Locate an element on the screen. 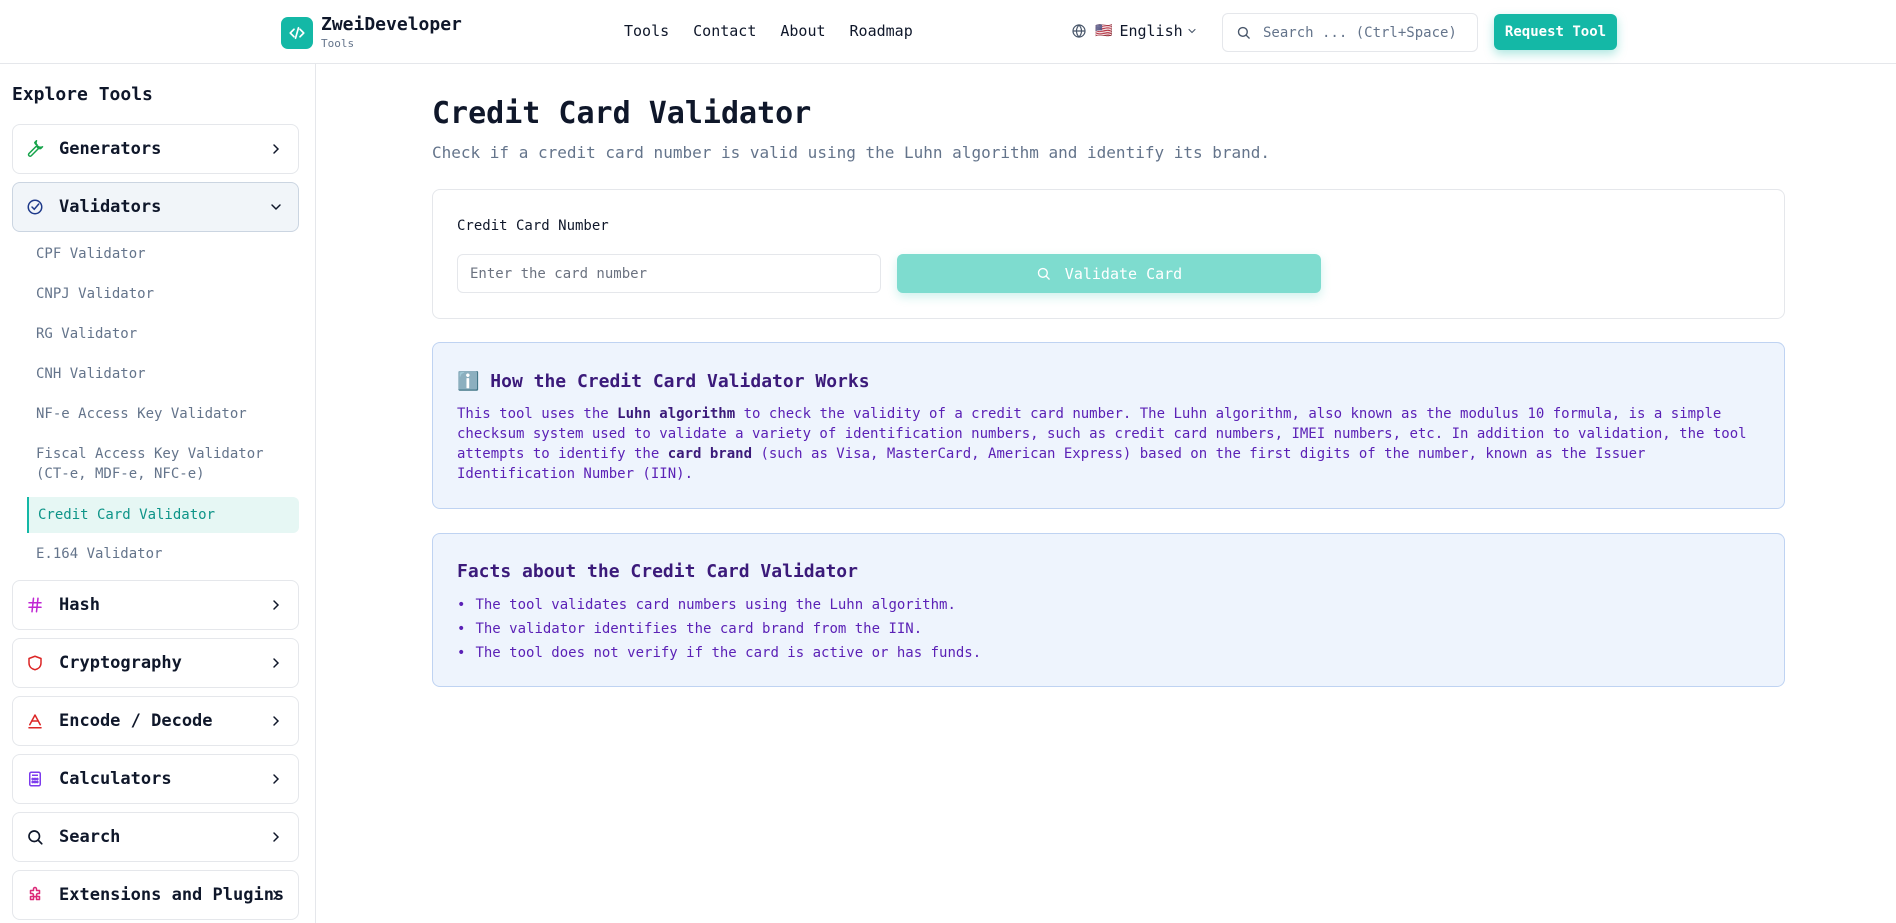 The width and height of the screenshot is (1896, 923). sidebar-item-generators: Generators is located at coordinates (155, 149).